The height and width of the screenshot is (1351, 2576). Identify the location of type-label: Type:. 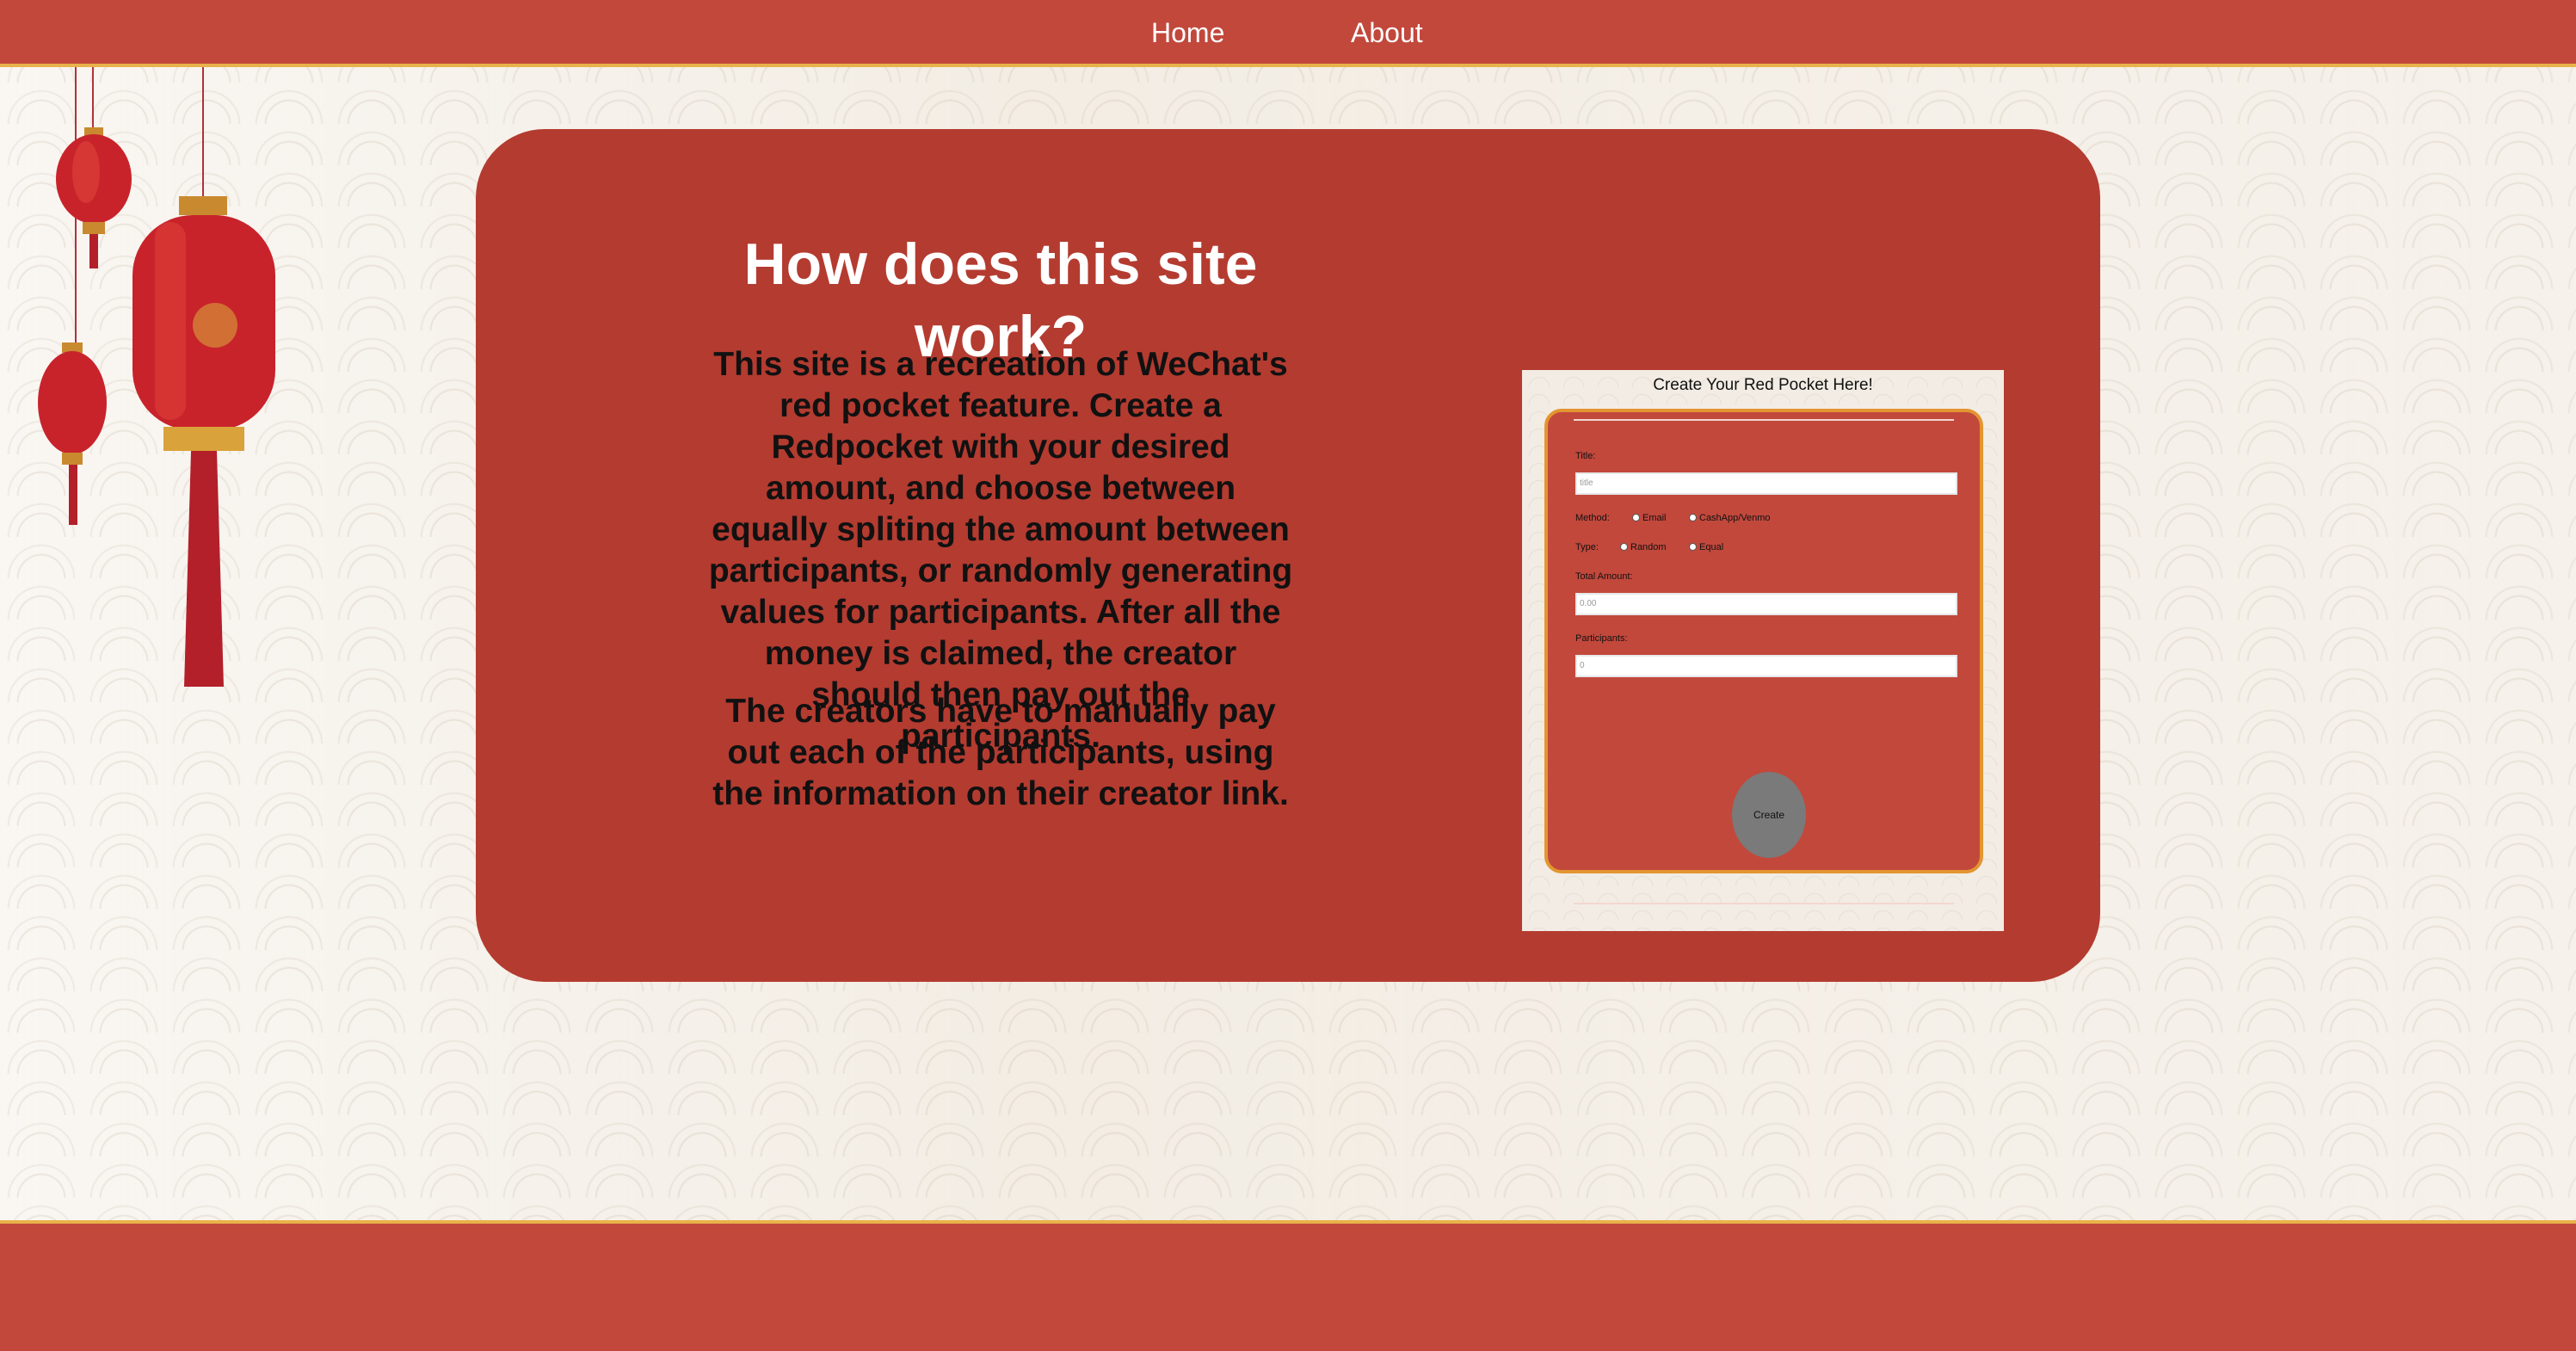
(1587, 547).